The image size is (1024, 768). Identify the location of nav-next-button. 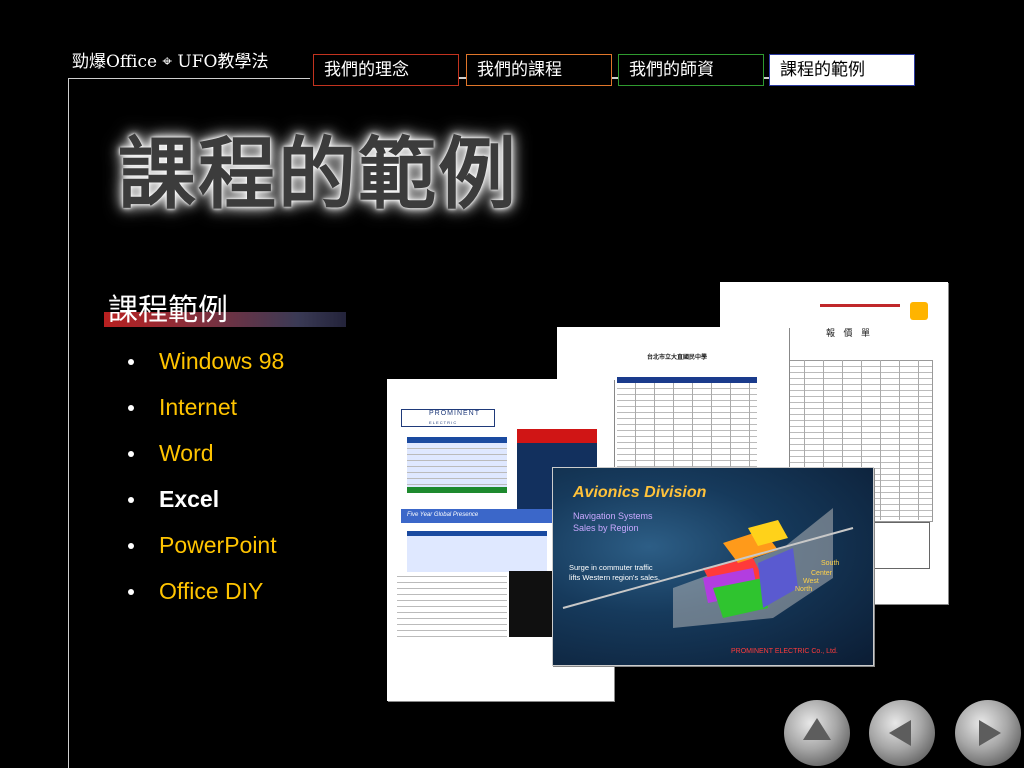
(988, 733).